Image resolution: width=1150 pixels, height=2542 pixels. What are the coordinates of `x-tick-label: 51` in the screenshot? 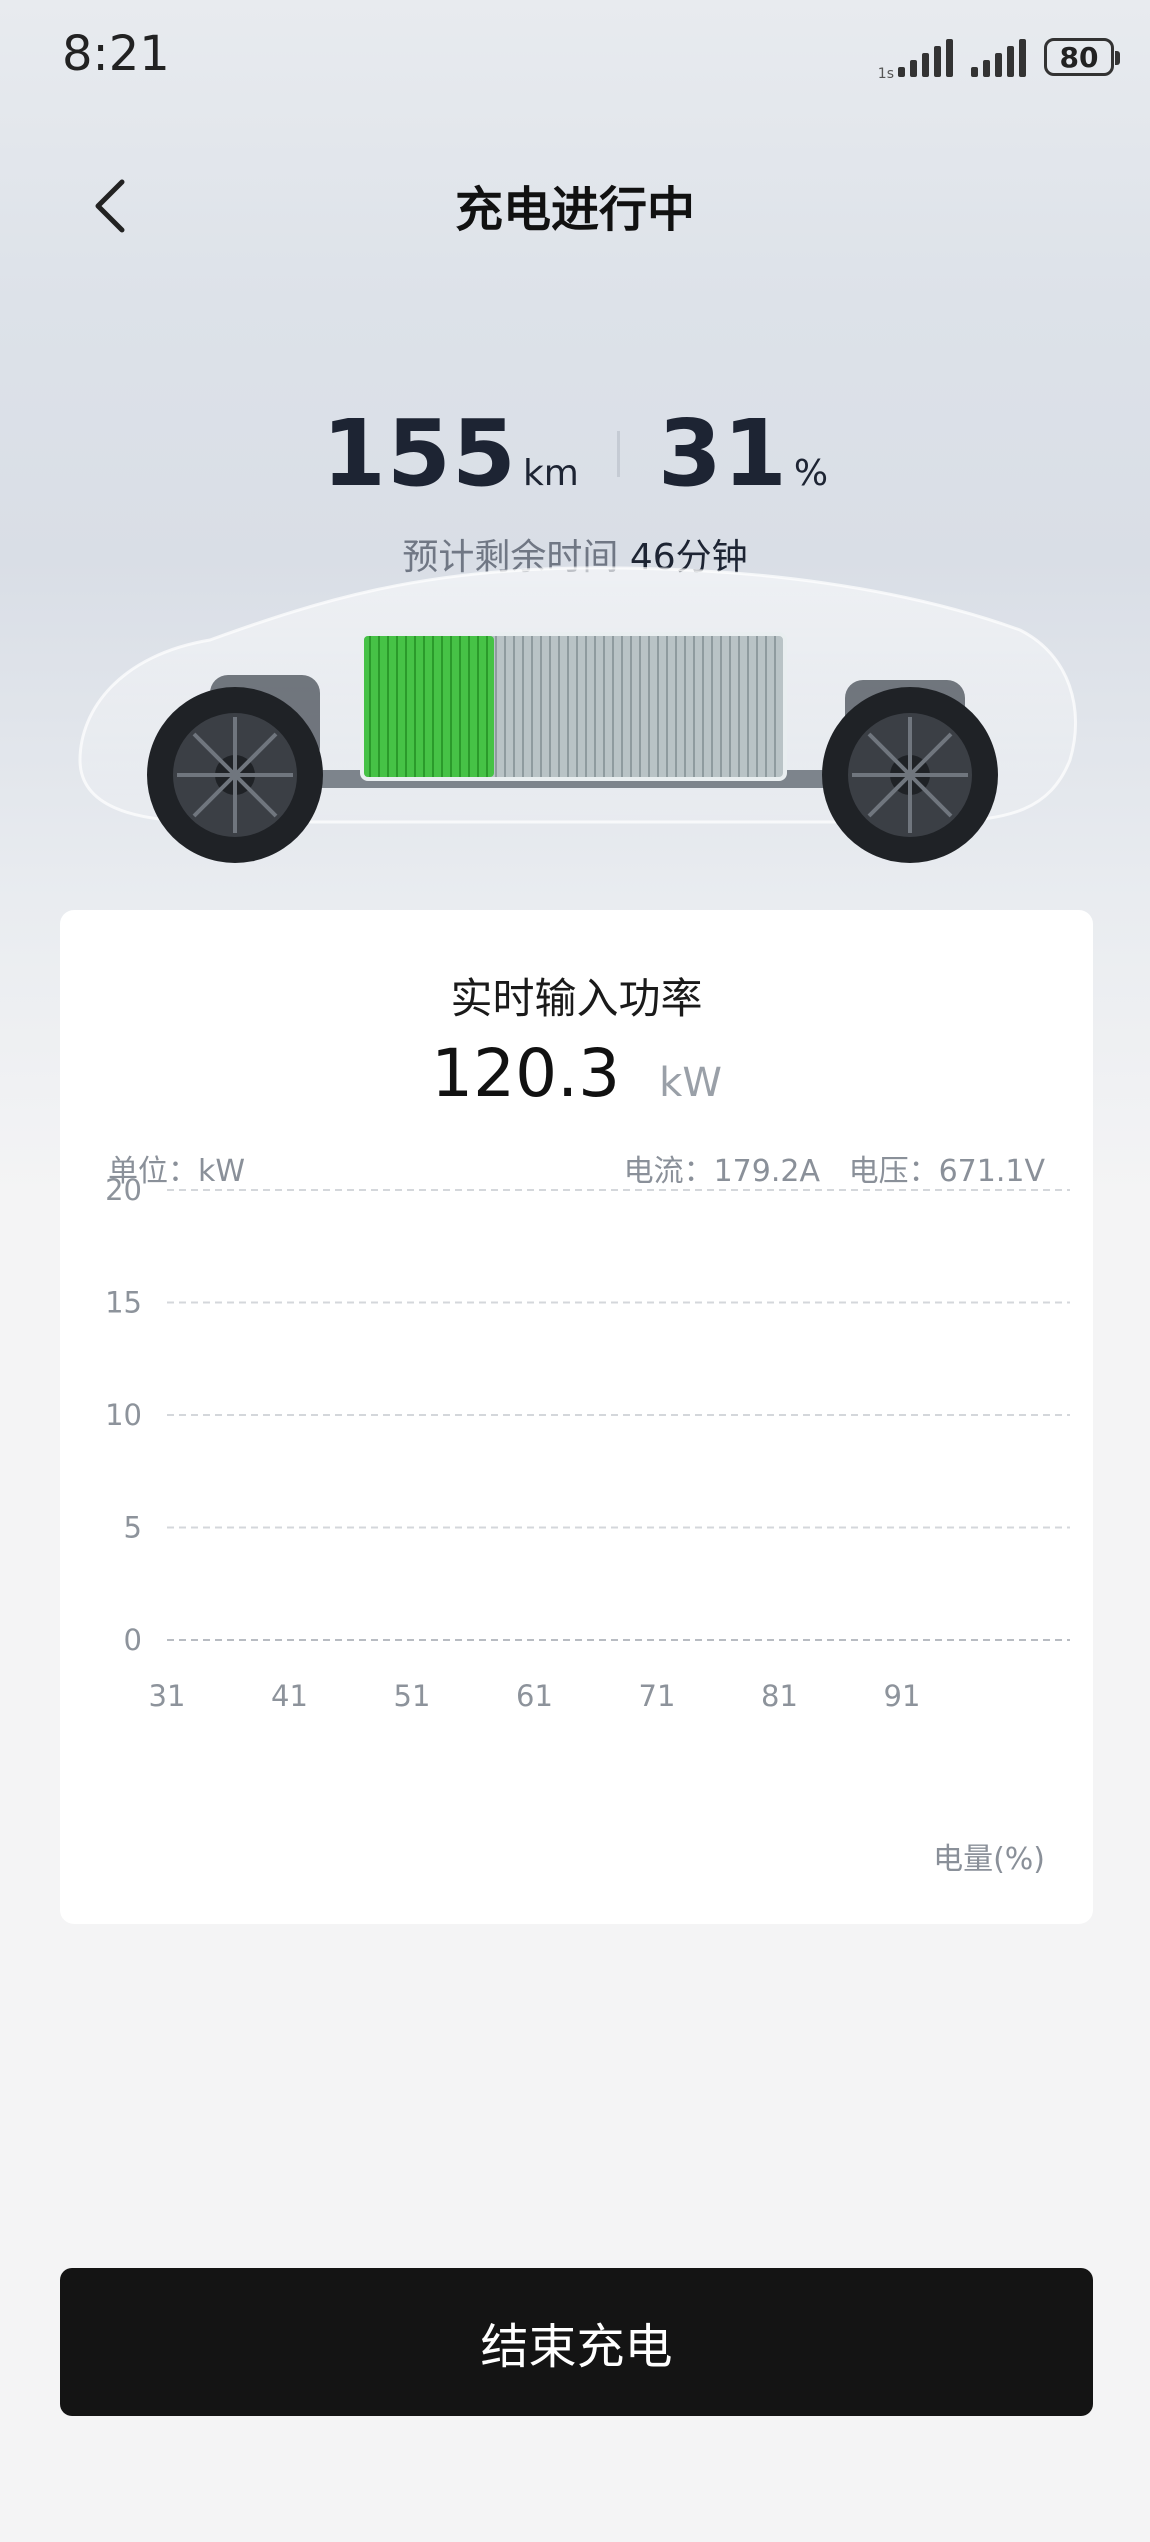 It's located at (412, 1696).